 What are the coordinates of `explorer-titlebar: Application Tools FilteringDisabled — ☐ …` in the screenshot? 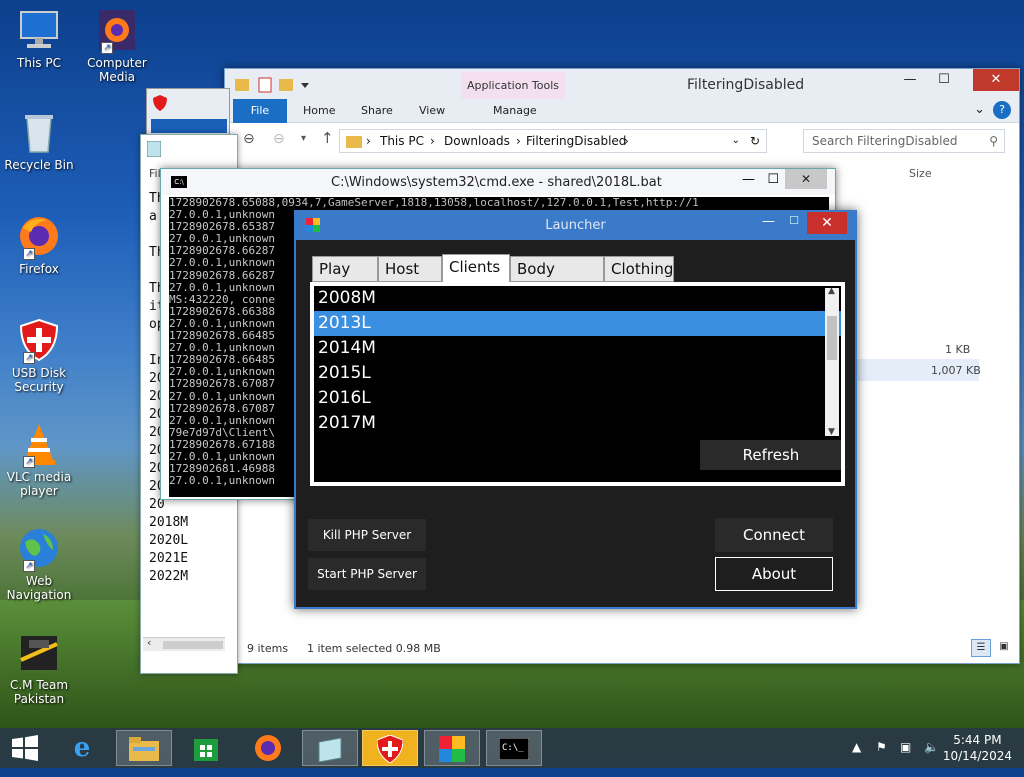 It's located at (622, 84).